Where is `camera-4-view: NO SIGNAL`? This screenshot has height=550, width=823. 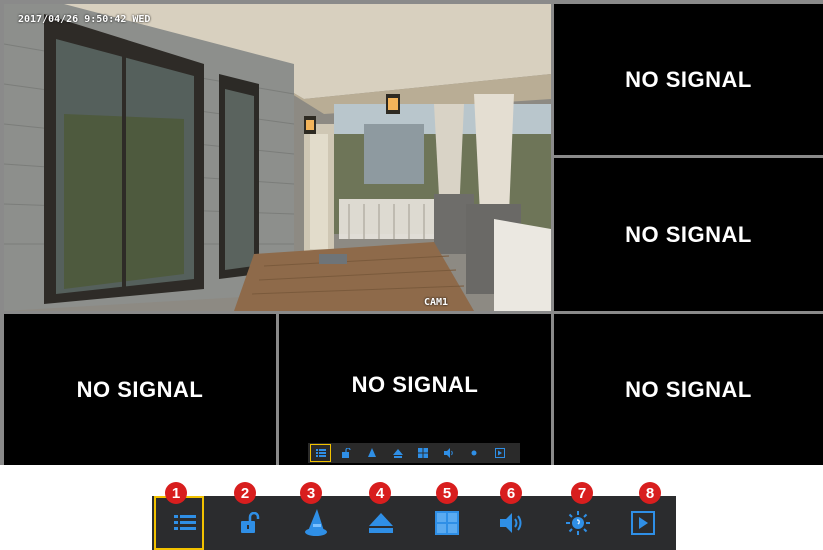
camera-4-view: NO SIGNAL is located at coordinates (140, 389).